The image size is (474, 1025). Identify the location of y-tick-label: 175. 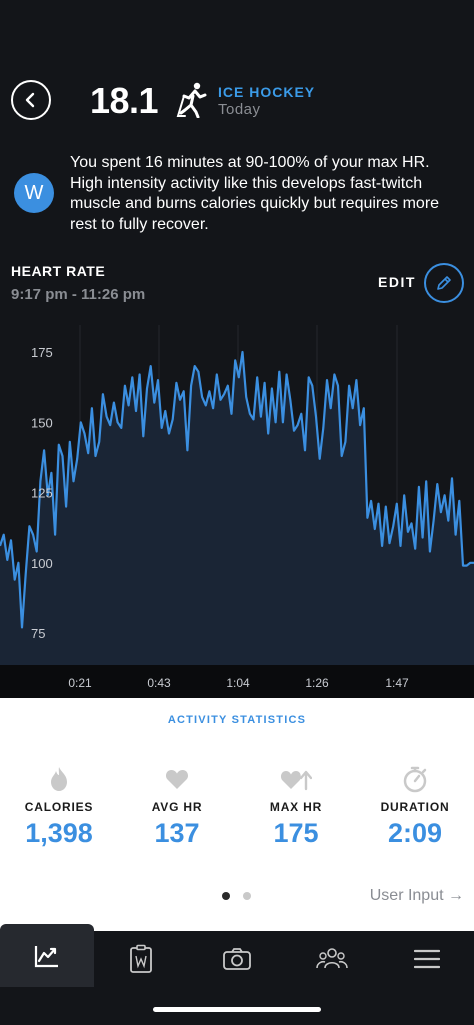
(42, 352).